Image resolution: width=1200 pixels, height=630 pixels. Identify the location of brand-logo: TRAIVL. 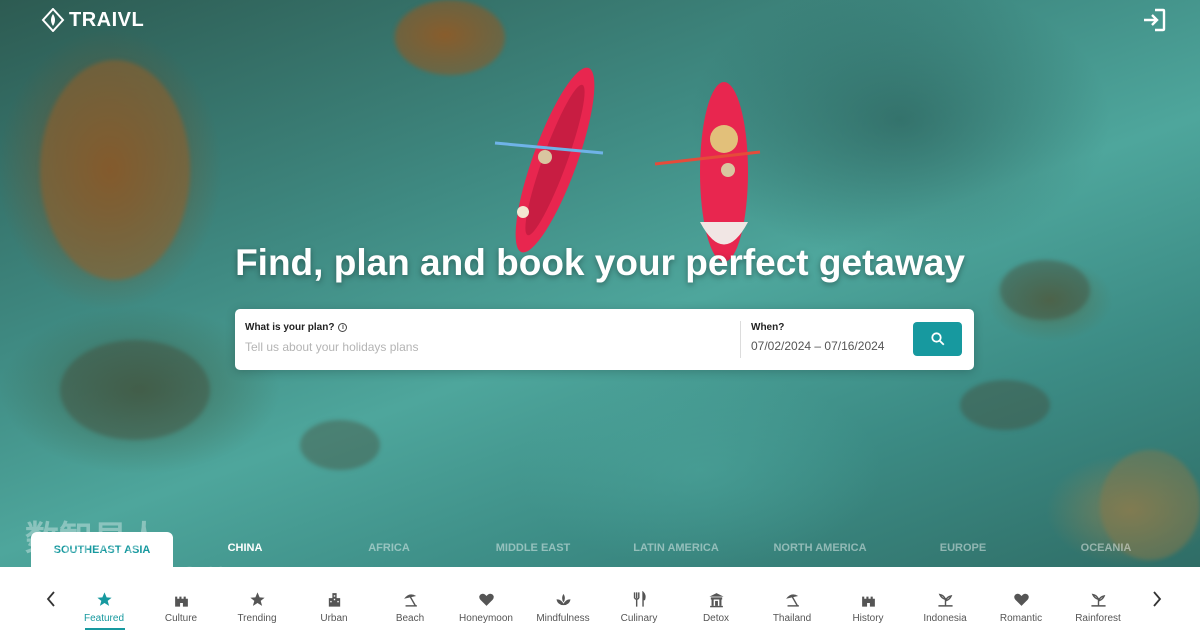
(92, 20).